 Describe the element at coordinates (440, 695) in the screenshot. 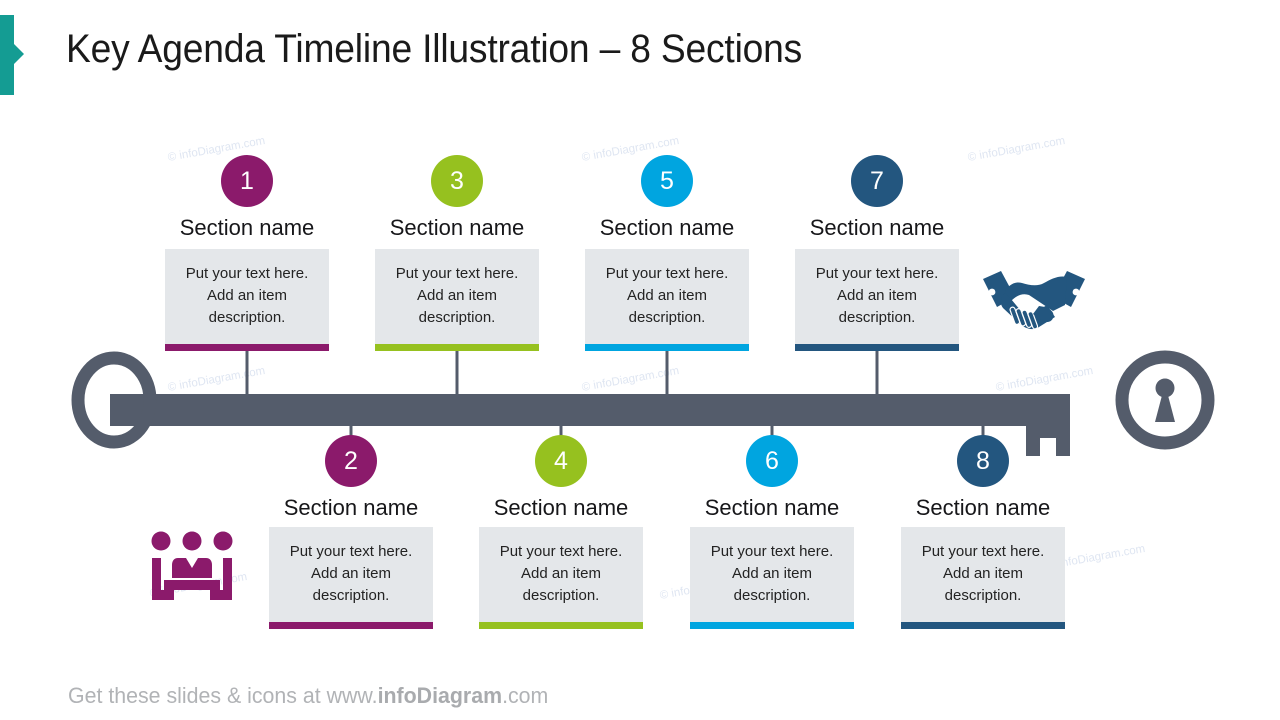

I see `footer-brand: infoDiagram` at that location.